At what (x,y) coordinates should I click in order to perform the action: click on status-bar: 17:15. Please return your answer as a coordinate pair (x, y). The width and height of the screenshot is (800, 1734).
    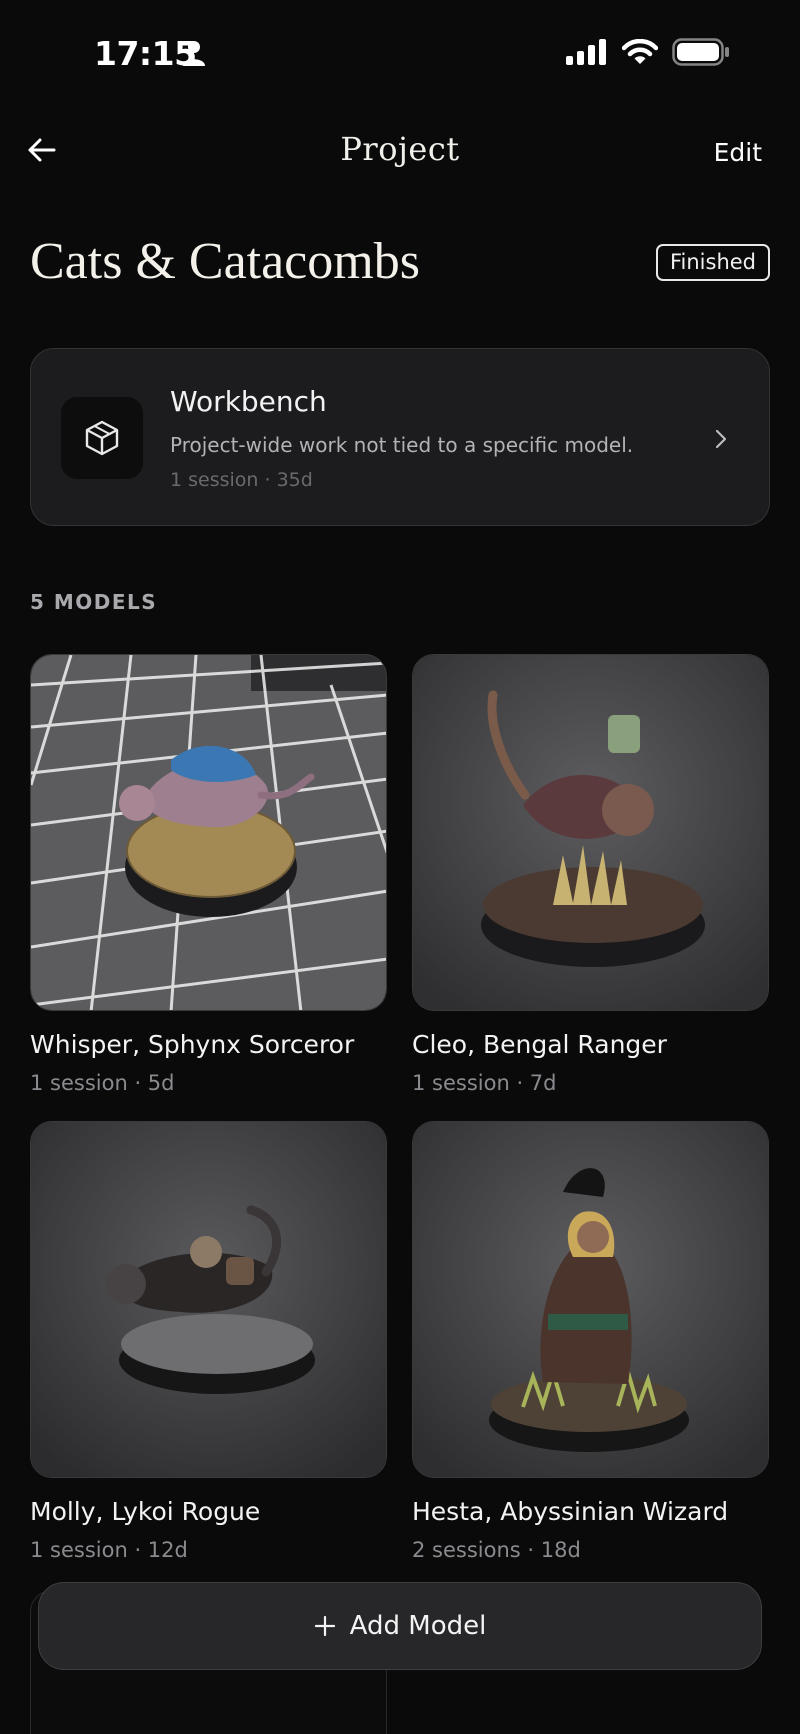
    Looking at the image, I should click on (400, 55).